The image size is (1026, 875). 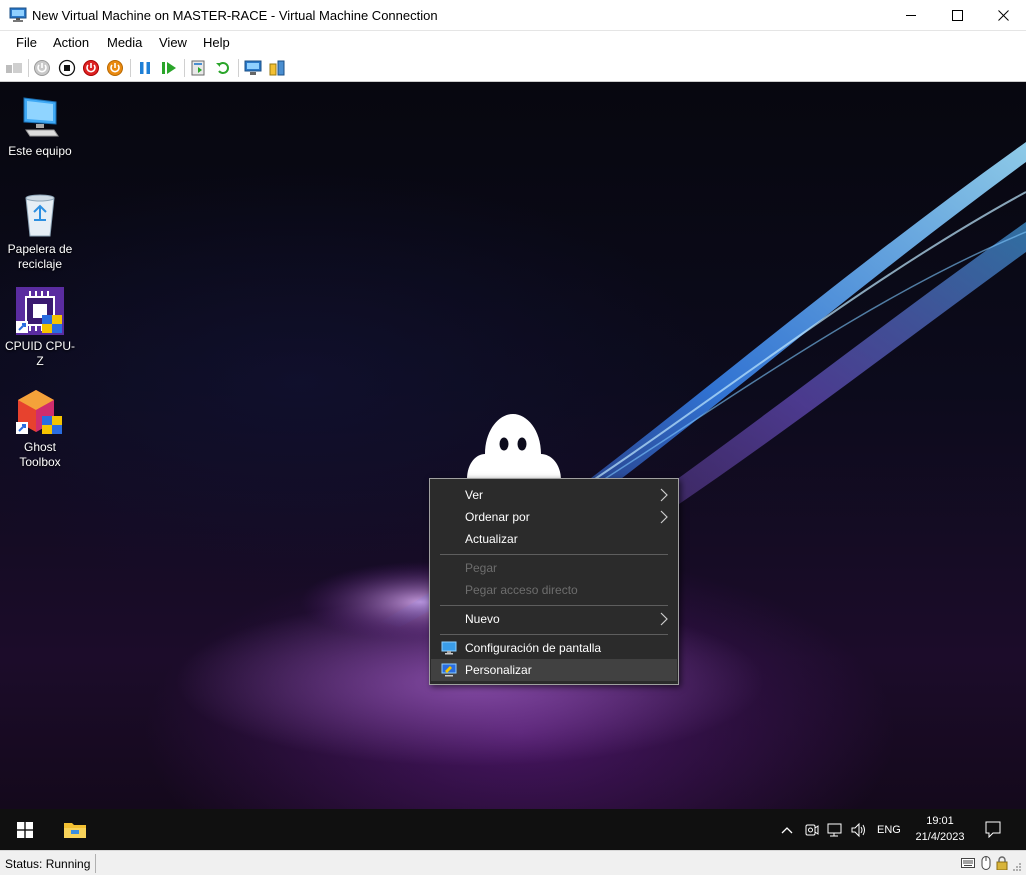 What do you see at coordinates (40, 454) in the screenshot?
I see `desktop-icon-label: Ghost Toolbox` at bounding box center [40, 454].